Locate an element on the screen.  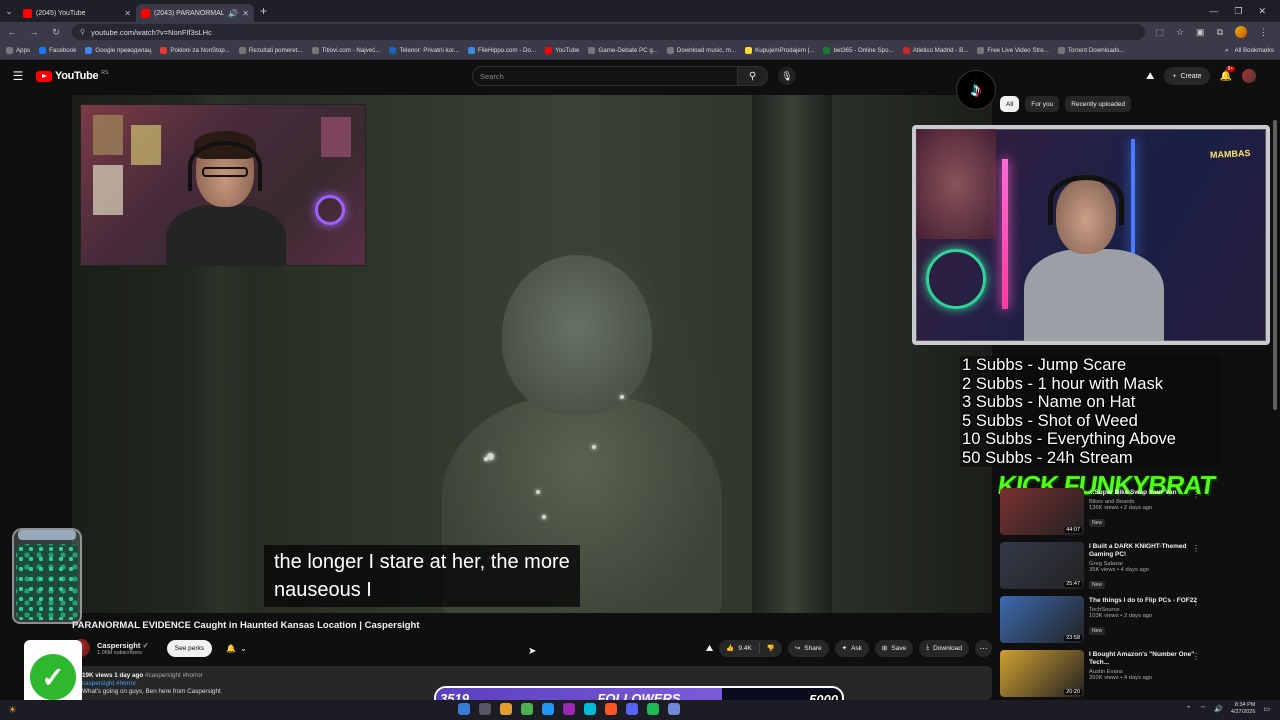
thumbs-down-icon: 👎 is located at coordinates (771, 648).